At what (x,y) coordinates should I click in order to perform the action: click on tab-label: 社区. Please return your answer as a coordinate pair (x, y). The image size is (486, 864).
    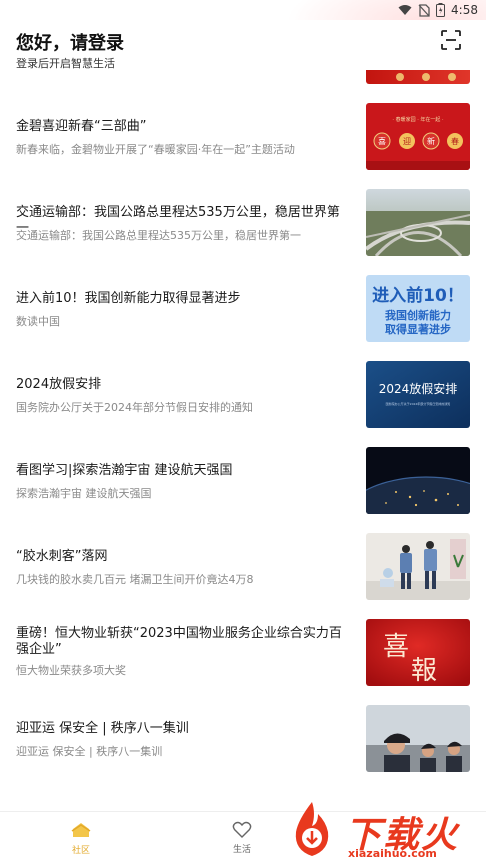
    Looking at the image, I should click on (80, 851).